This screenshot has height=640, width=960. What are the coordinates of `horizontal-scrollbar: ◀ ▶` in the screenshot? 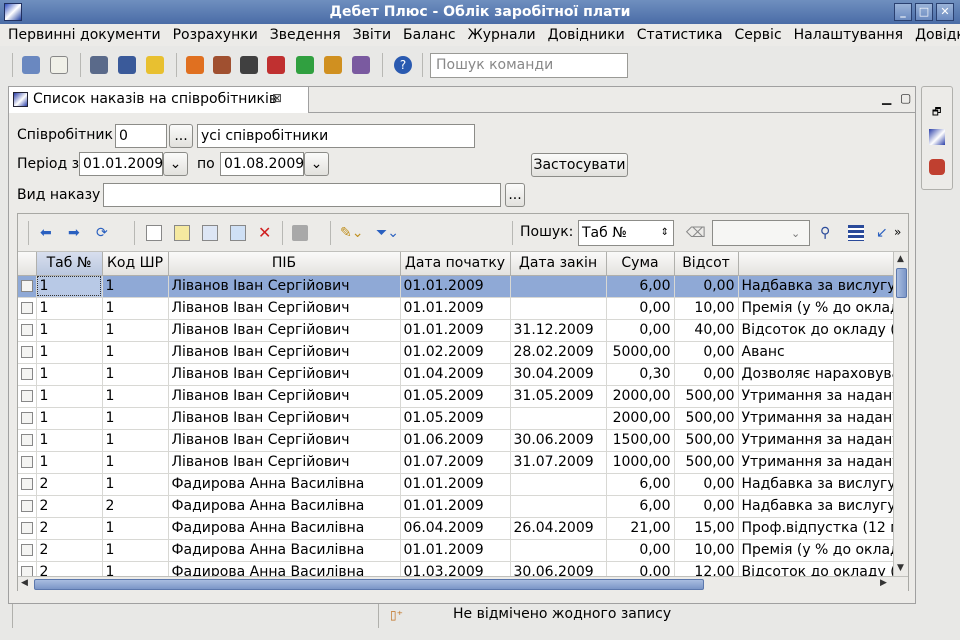 It's located at (463, 583).